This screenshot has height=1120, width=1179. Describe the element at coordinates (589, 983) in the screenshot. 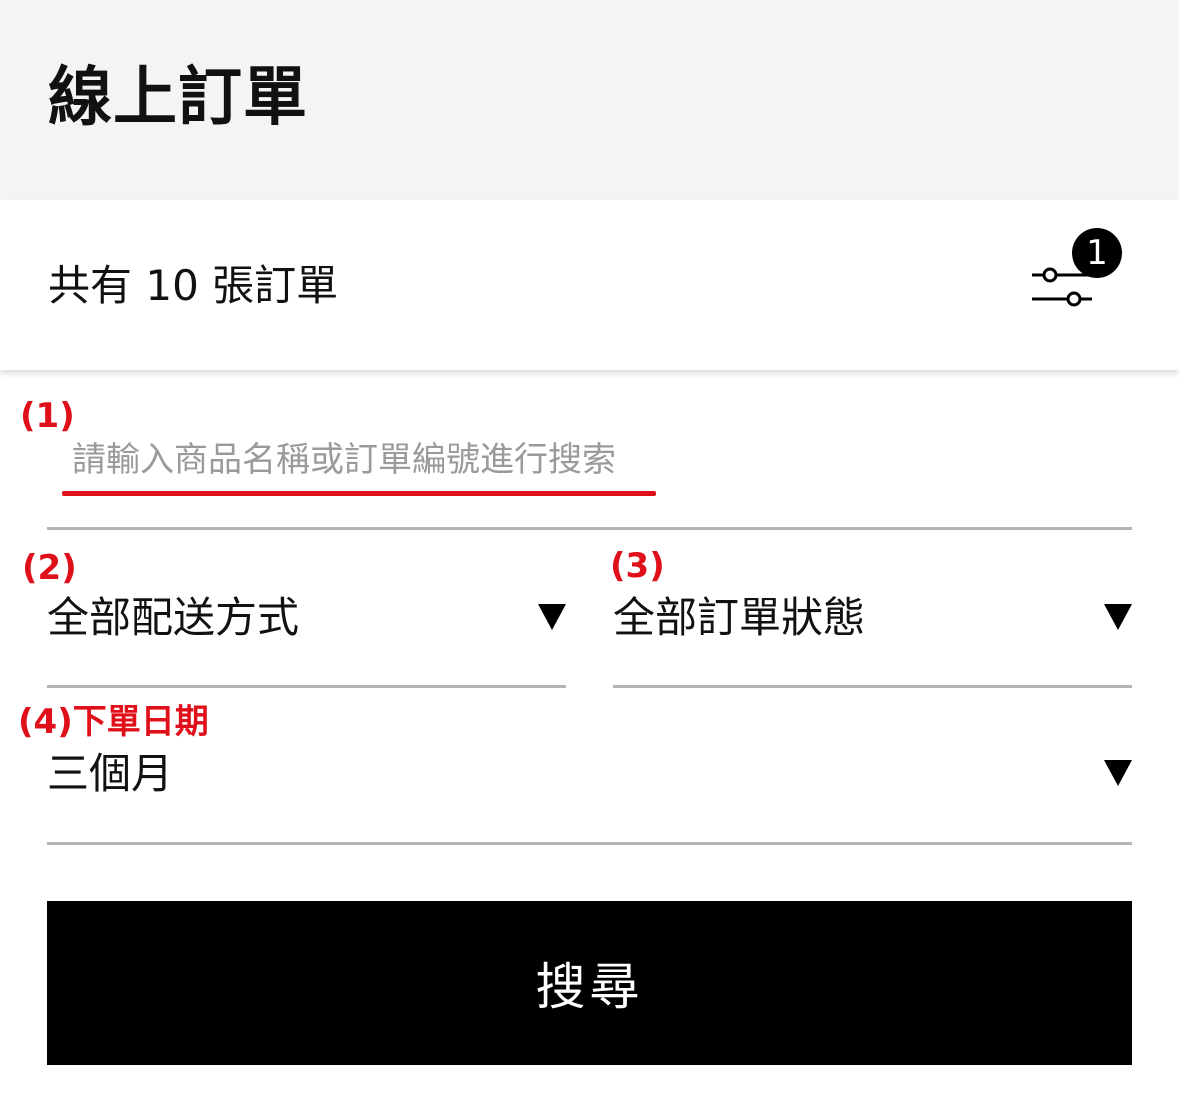

I see `search-button: 搜尋` at that location.